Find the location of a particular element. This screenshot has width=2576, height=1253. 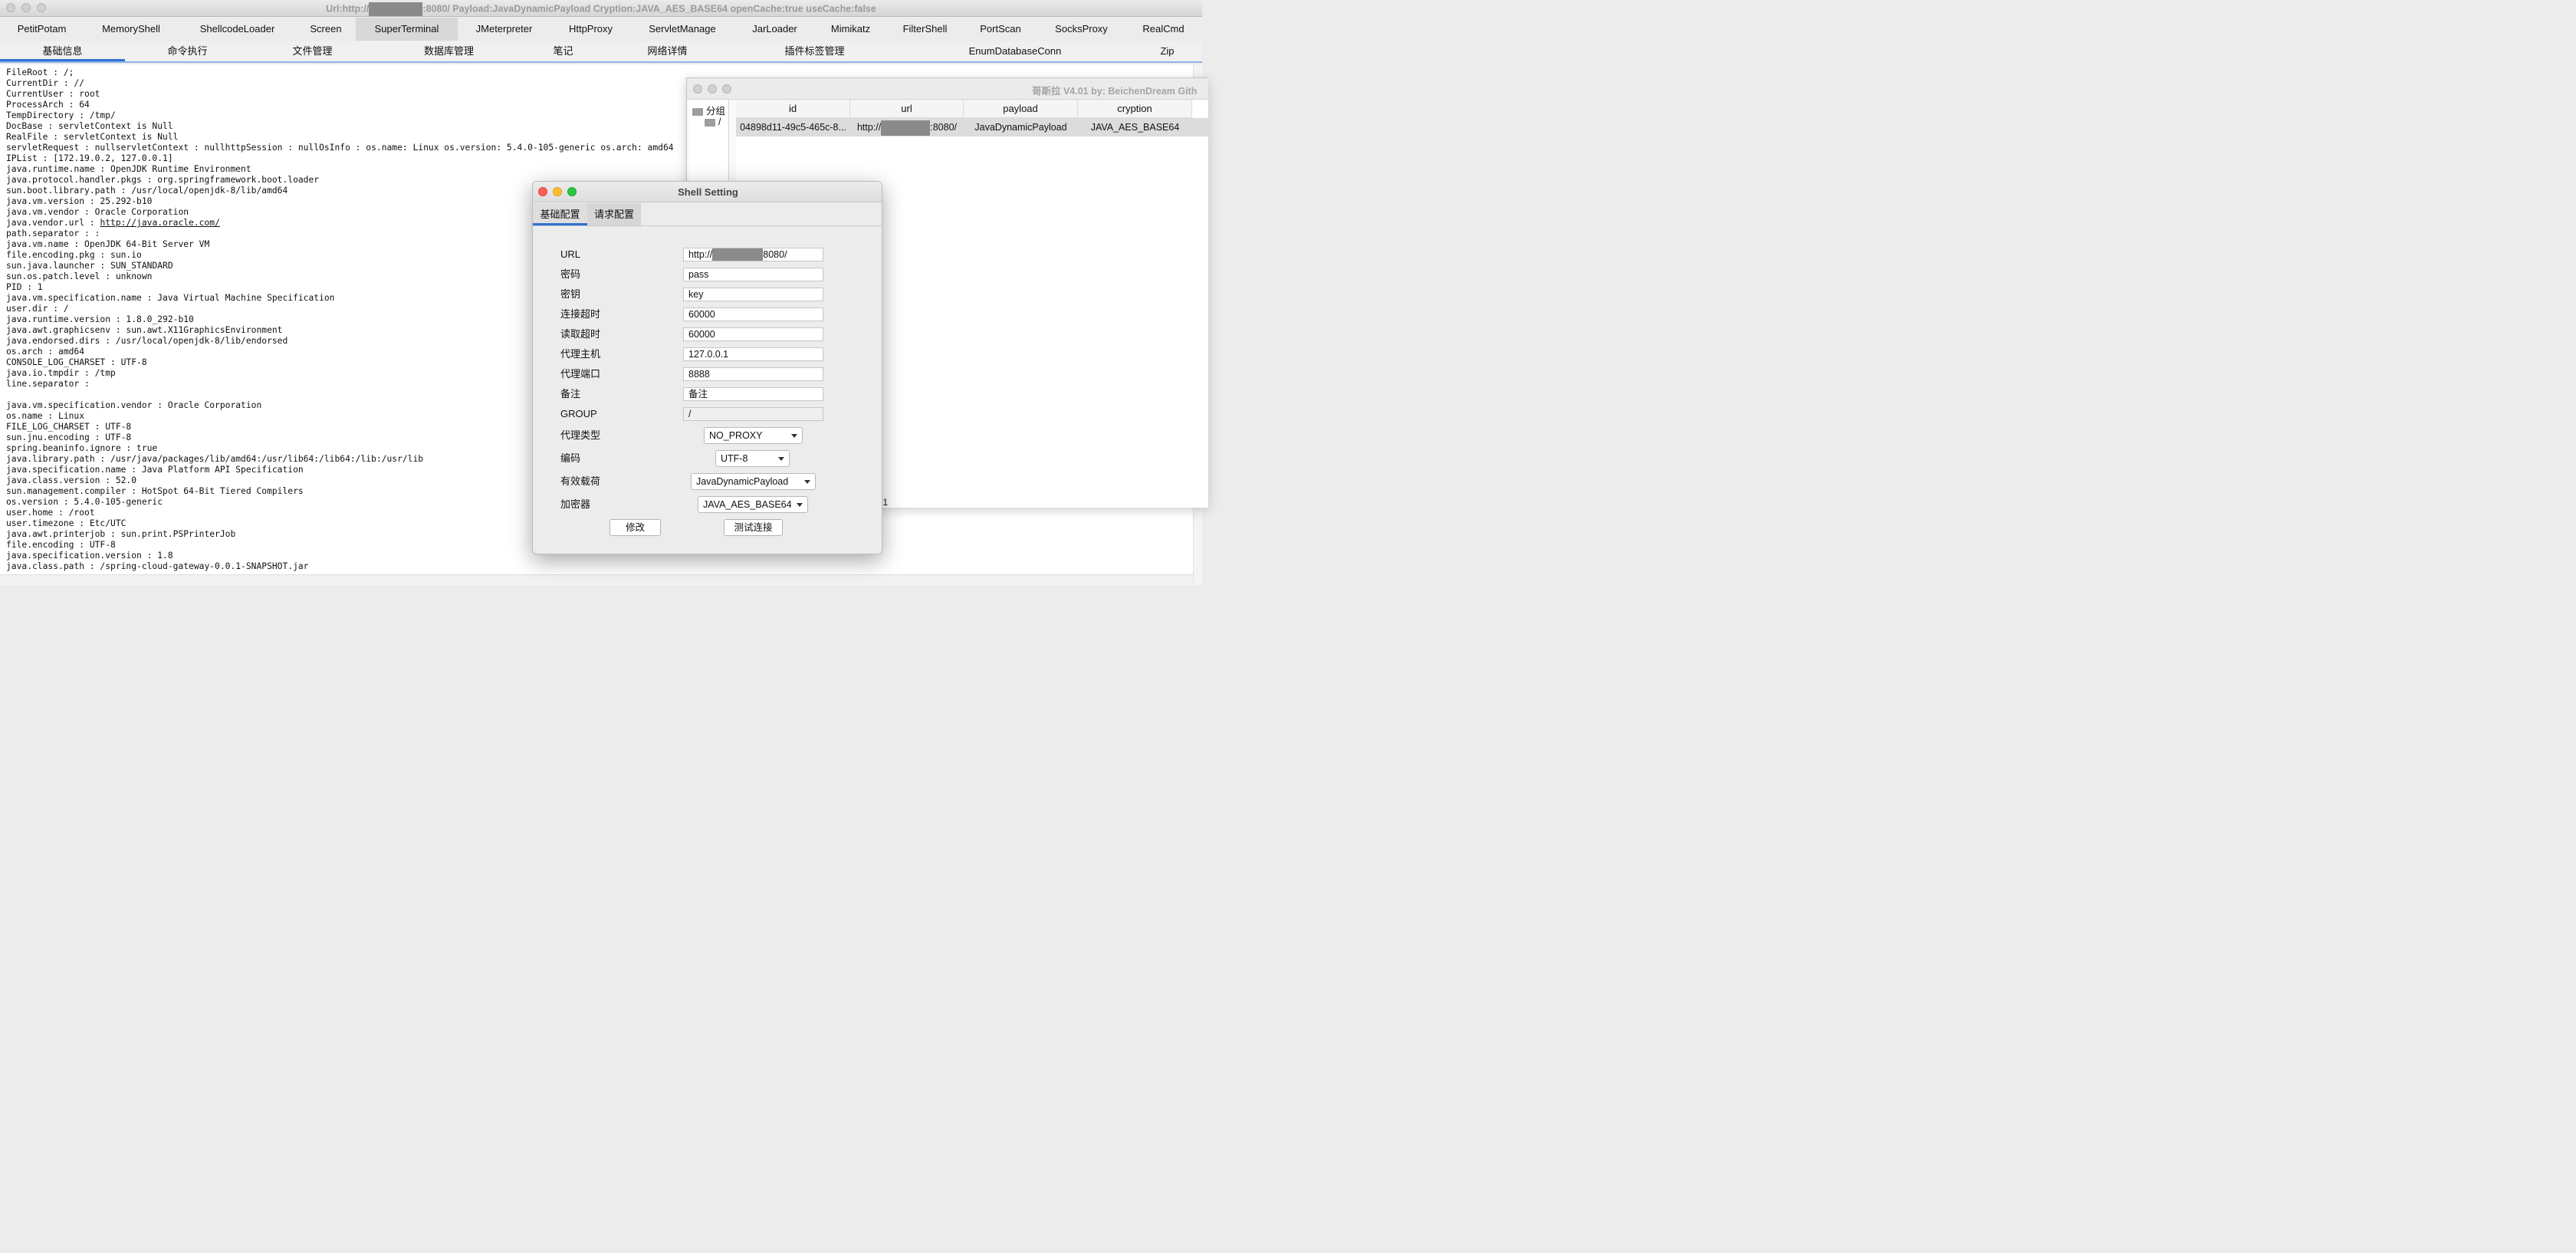

horizontal-scrollbar is located at coordinates (597, 579).